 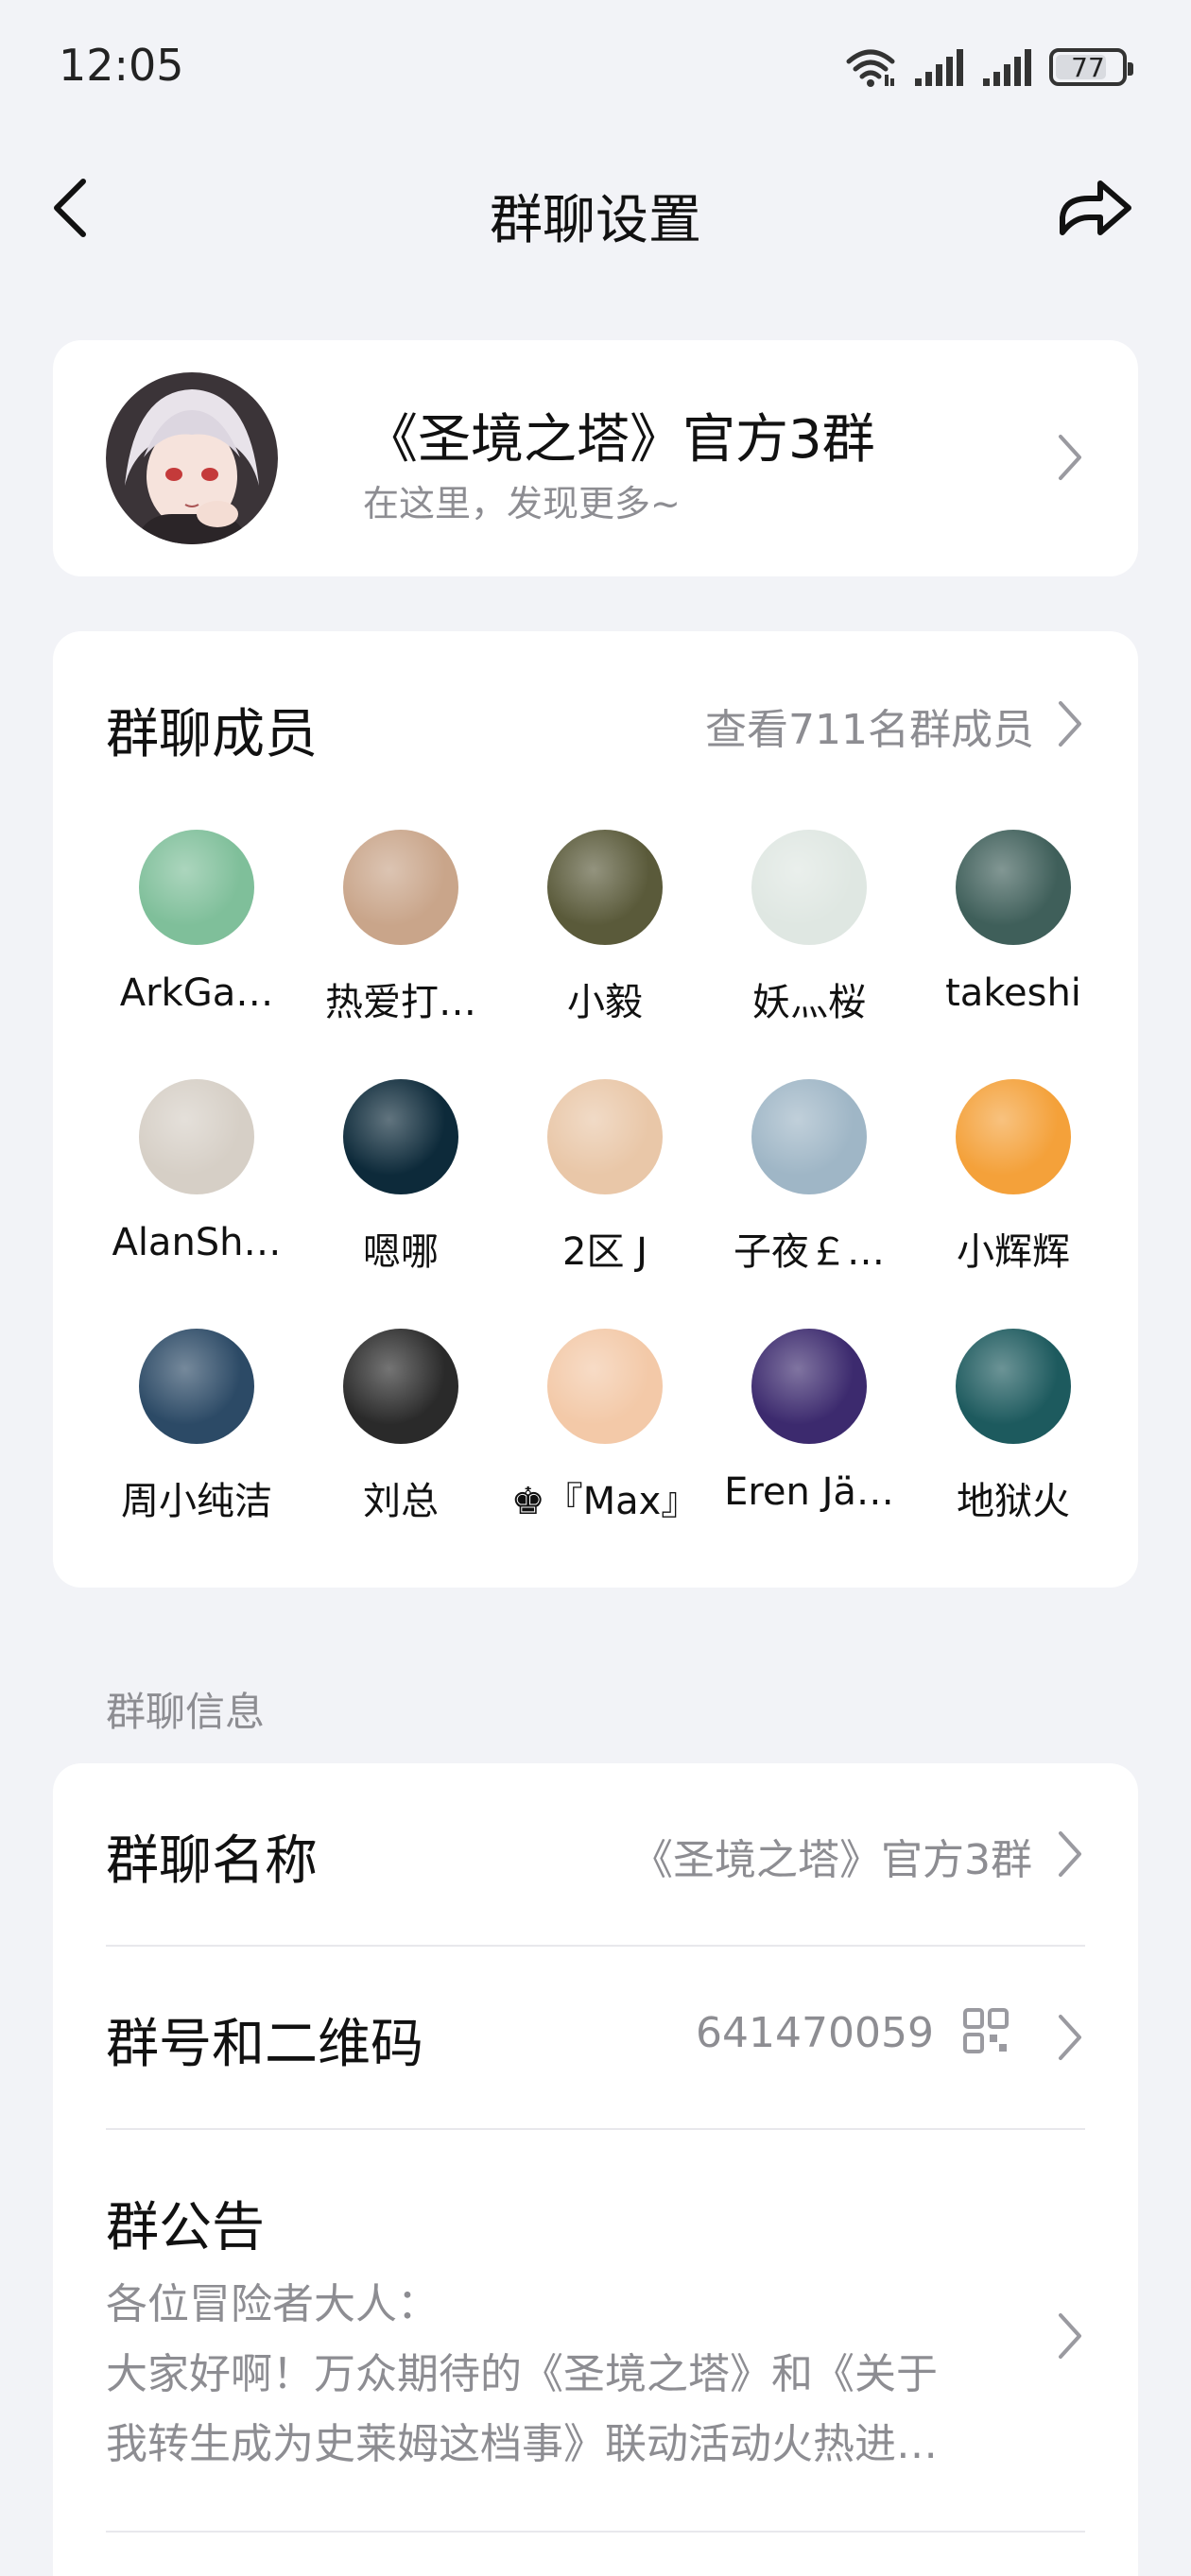 I want to click on group-name-row: 群聊名称 《圣境之塔》官方3群, so click(x=595, y=1855).